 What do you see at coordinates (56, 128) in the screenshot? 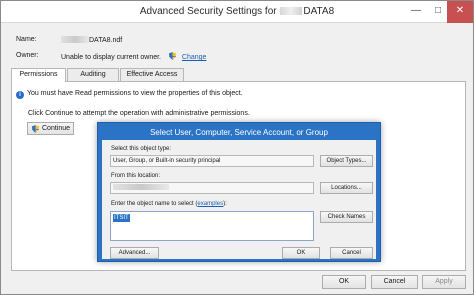
I see `continue-button-label: Continue` at bounding box center [56, 128].